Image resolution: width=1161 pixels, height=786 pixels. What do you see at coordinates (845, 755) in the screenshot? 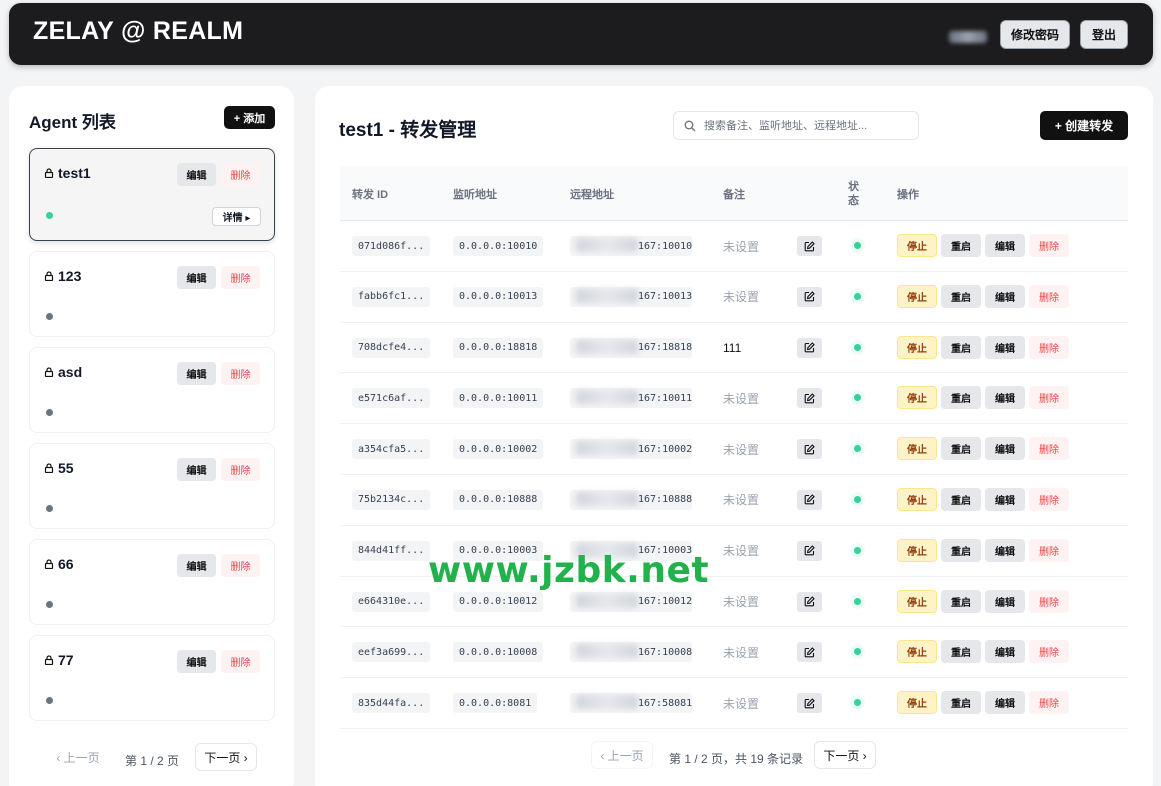
I see `forward-next-page-button: 下一页 ›` at bounding box center [845, 755].